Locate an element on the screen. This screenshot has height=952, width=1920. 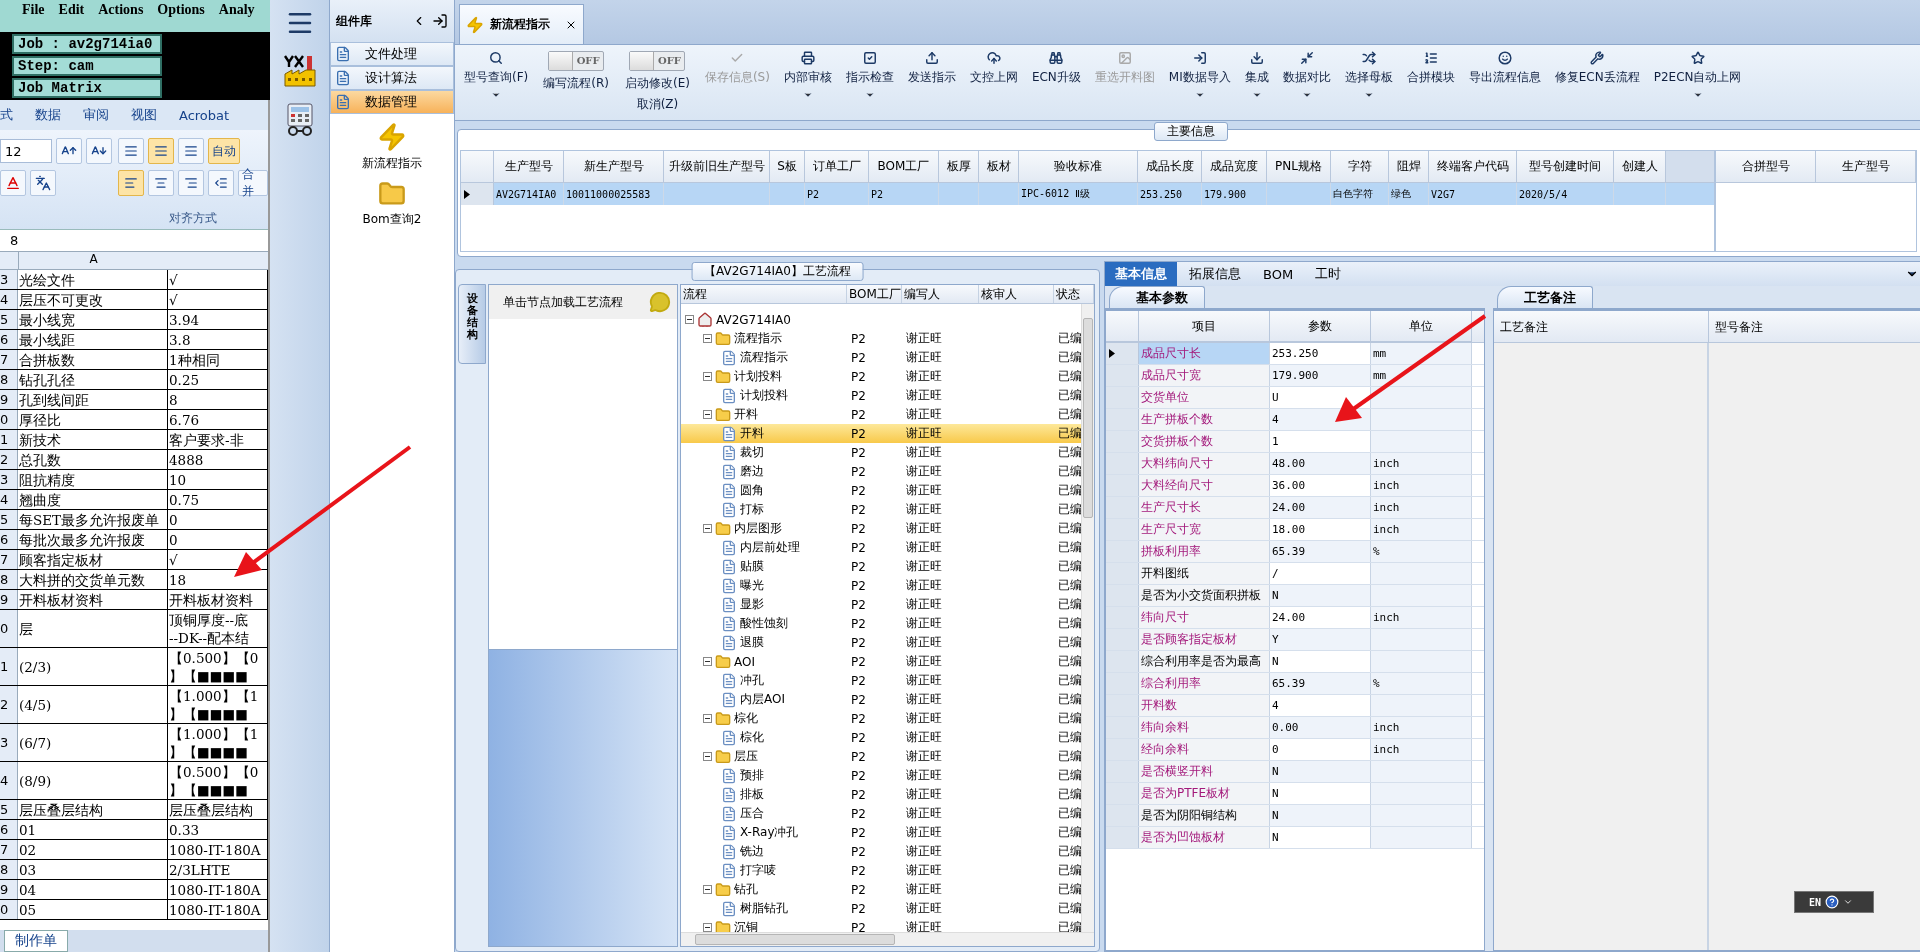
tree-row: 钻孔 P2 谢正旺 已编 is located at coordinates (881, 889).